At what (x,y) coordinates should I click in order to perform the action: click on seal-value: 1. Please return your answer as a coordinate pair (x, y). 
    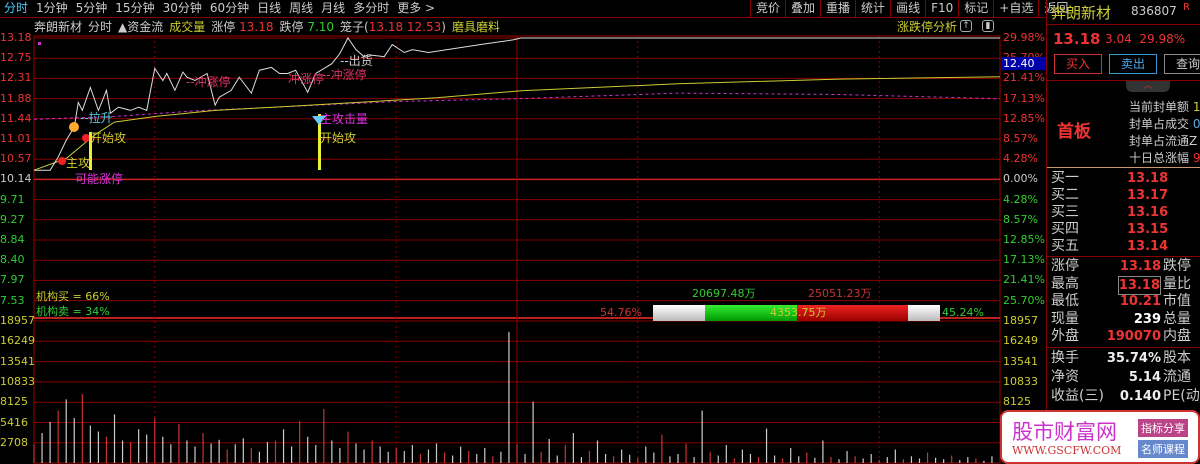
    Looking at the image, I should click on (1196, 107).